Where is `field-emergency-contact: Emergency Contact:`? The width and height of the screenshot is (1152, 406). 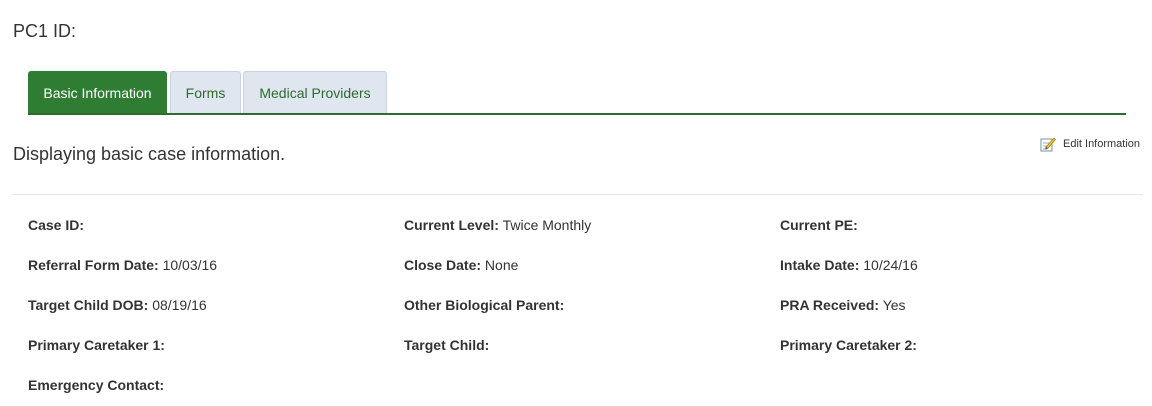
field-emergency-contact: Emergency Contact: is located at coordinates (96, 385).